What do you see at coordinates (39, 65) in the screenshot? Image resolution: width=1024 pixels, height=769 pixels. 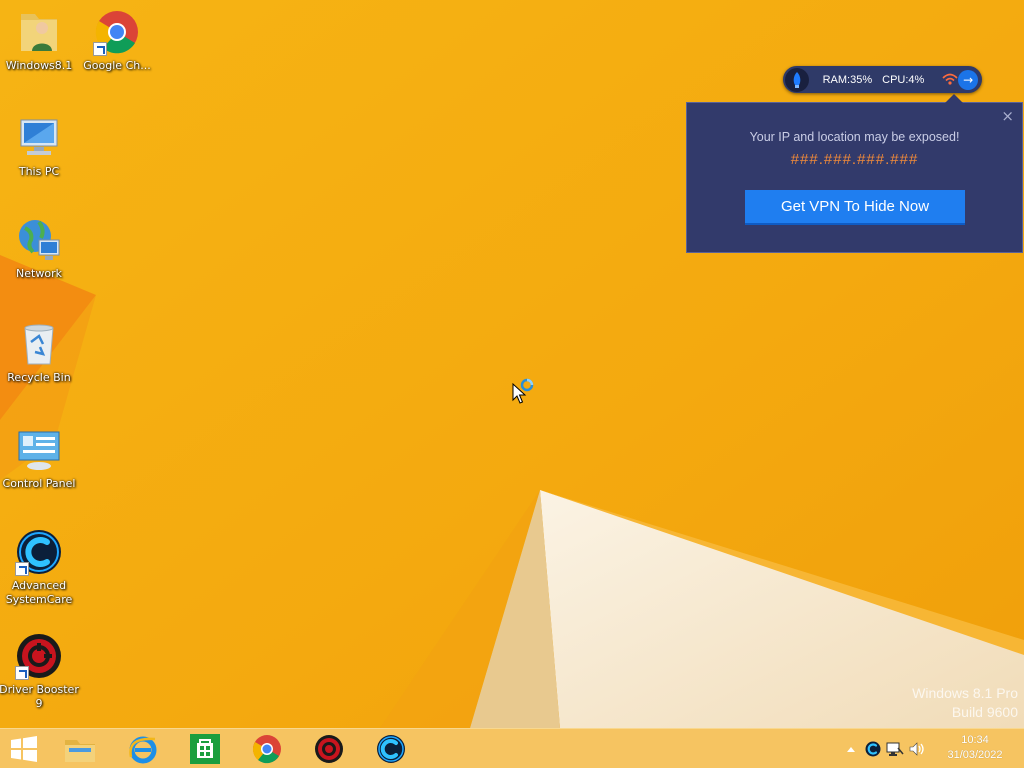 I see `desktop-icon-label: Windows8.1` at bounding box center [39, 65].